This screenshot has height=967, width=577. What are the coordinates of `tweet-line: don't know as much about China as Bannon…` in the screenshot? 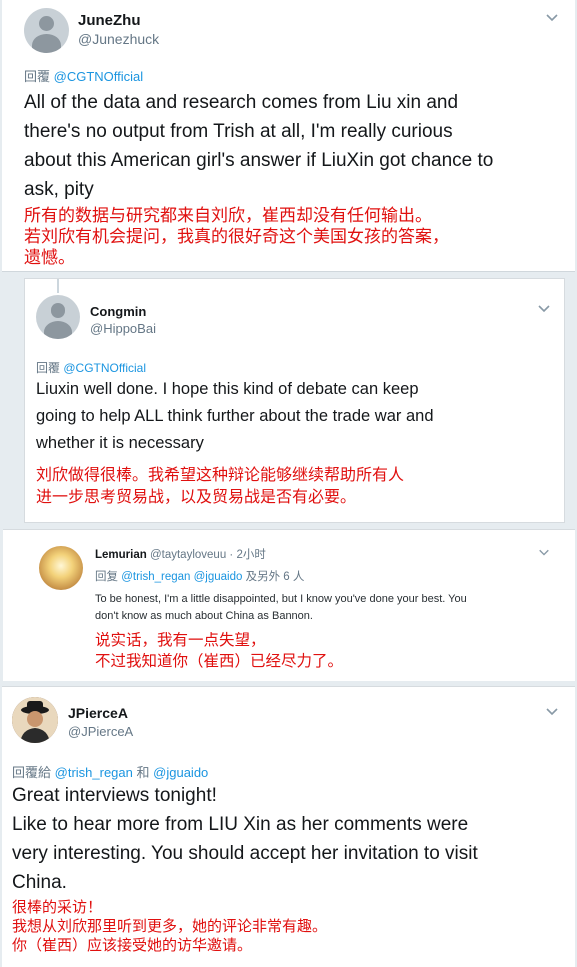 It's located at (204, 616).